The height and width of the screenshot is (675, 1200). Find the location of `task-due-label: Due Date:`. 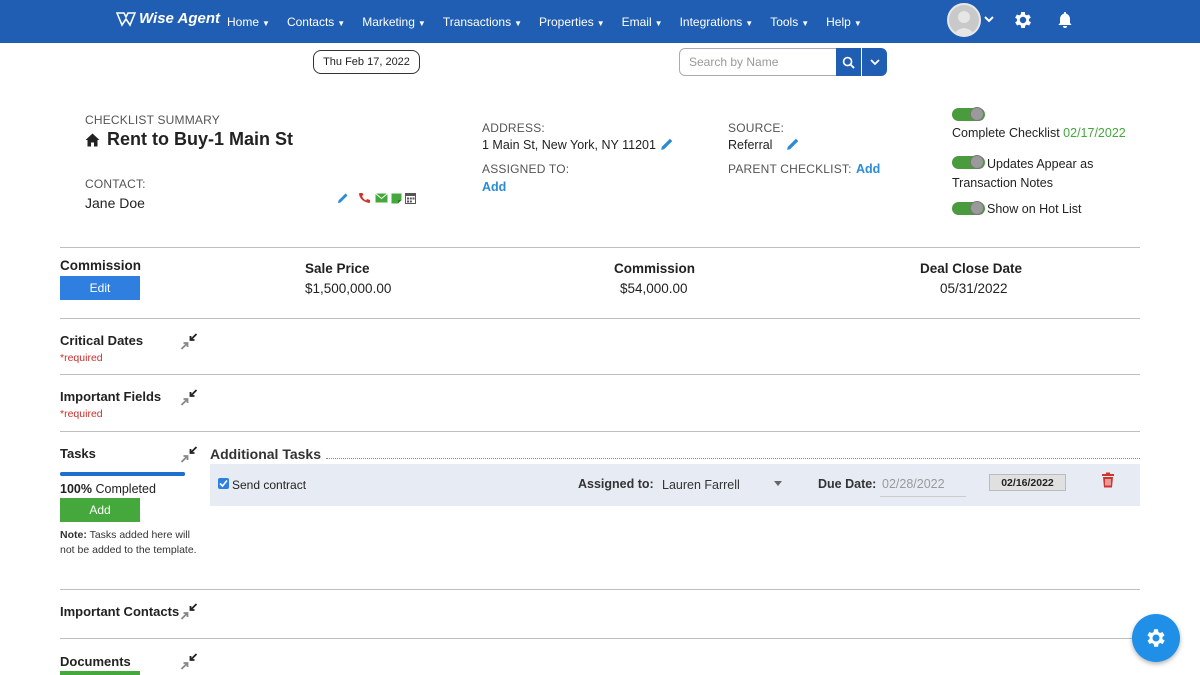

task-due-label: Due Date: is located at coordinates (847, 484).